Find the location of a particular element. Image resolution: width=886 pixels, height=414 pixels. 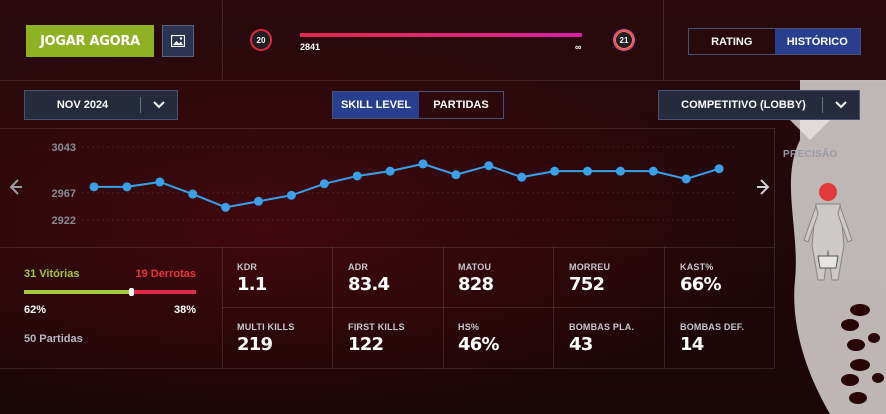

stat-value-matou: 828 is located at coordinates (476, 284).